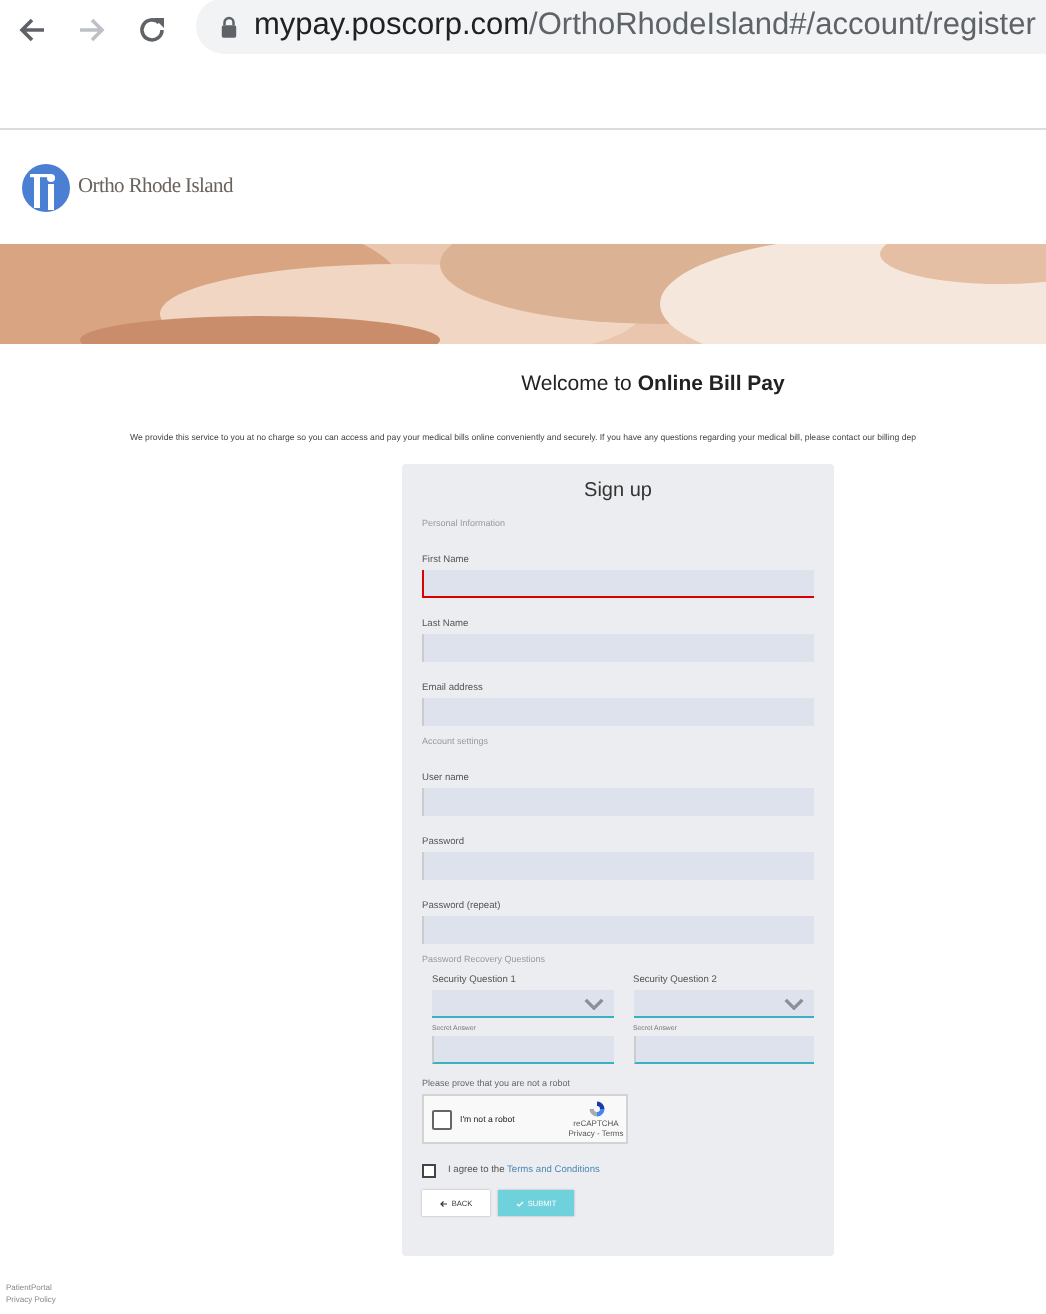 The image size is (1046, 1314). Describe the element at coordinates (442, 1119) in the screenshot. I see `captcha-checkbox` at that location.